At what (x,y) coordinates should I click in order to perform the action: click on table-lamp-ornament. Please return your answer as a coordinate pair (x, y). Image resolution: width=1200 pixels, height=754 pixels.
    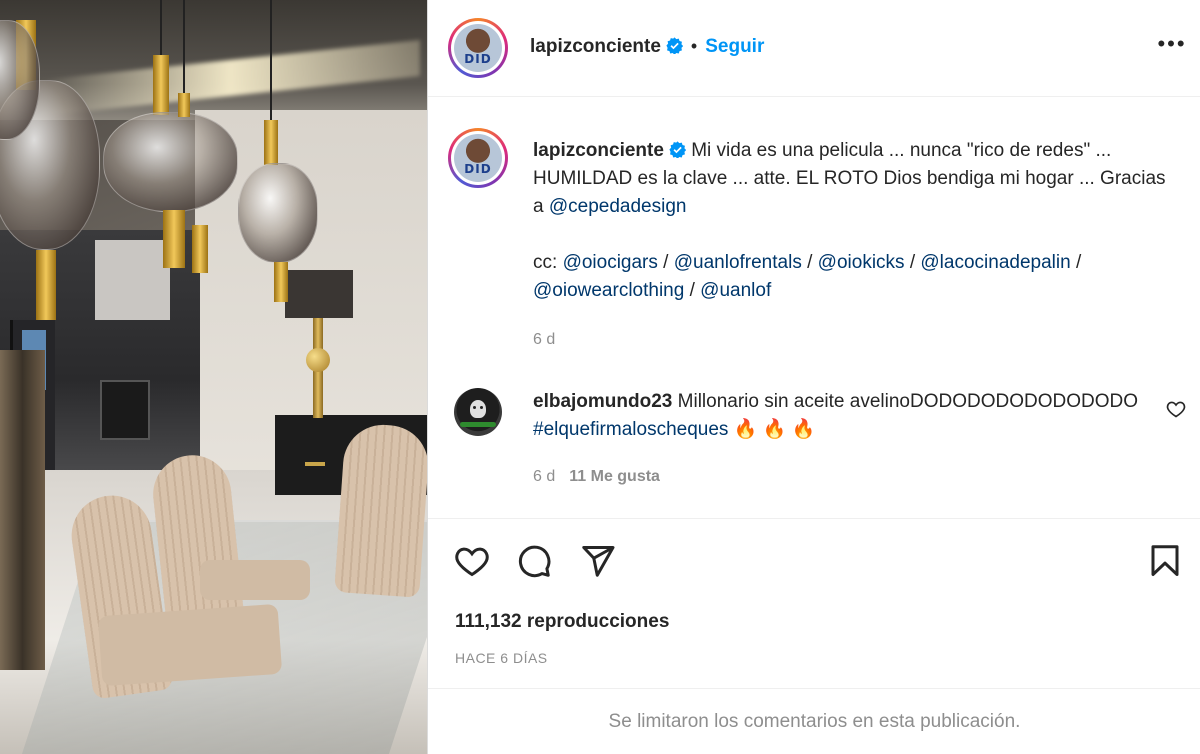
    Looking at the image, I should click on (318, 360).